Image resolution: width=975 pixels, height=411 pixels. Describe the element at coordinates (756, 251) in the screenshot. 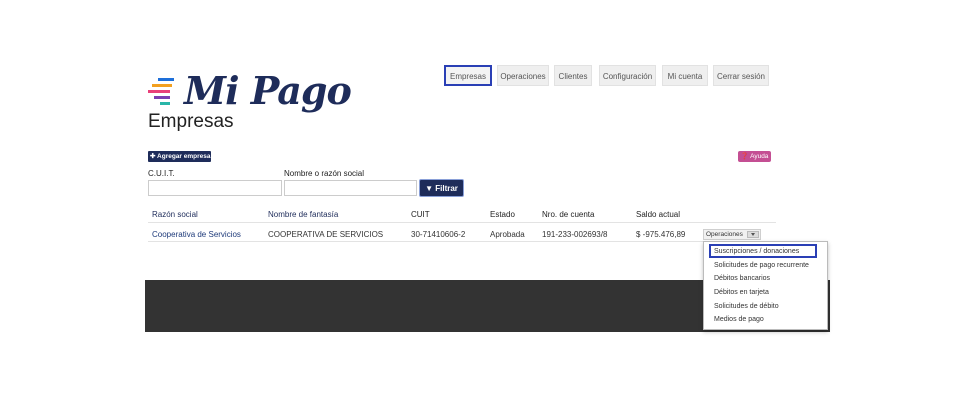

I see `menu-item-suscripciones: Suscripciones / donaciones` at that location.